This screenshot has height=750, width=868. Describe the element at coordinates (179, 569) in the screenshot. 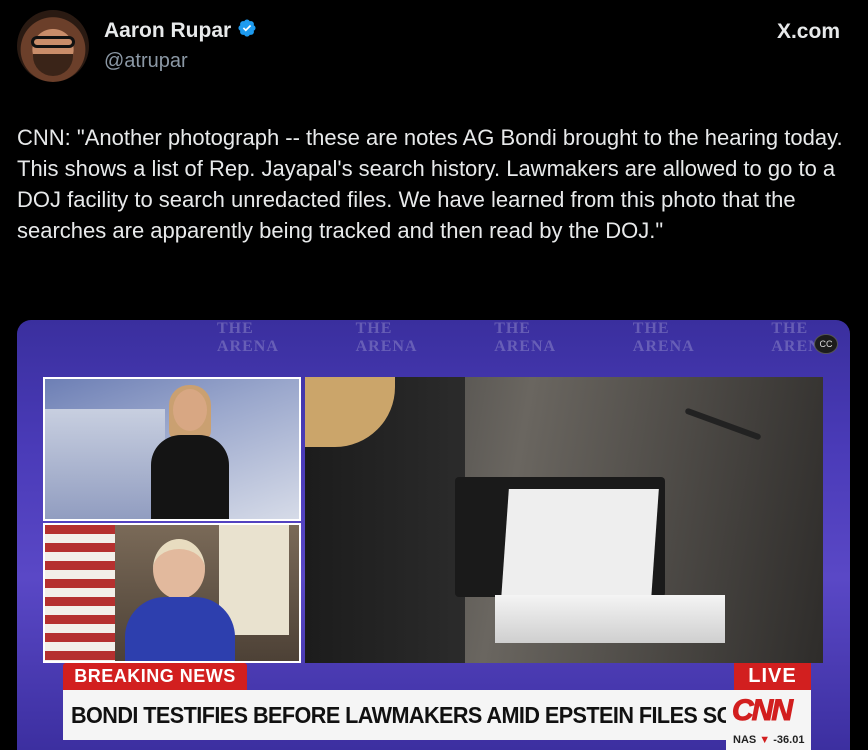

I see `guest-head` at that location.